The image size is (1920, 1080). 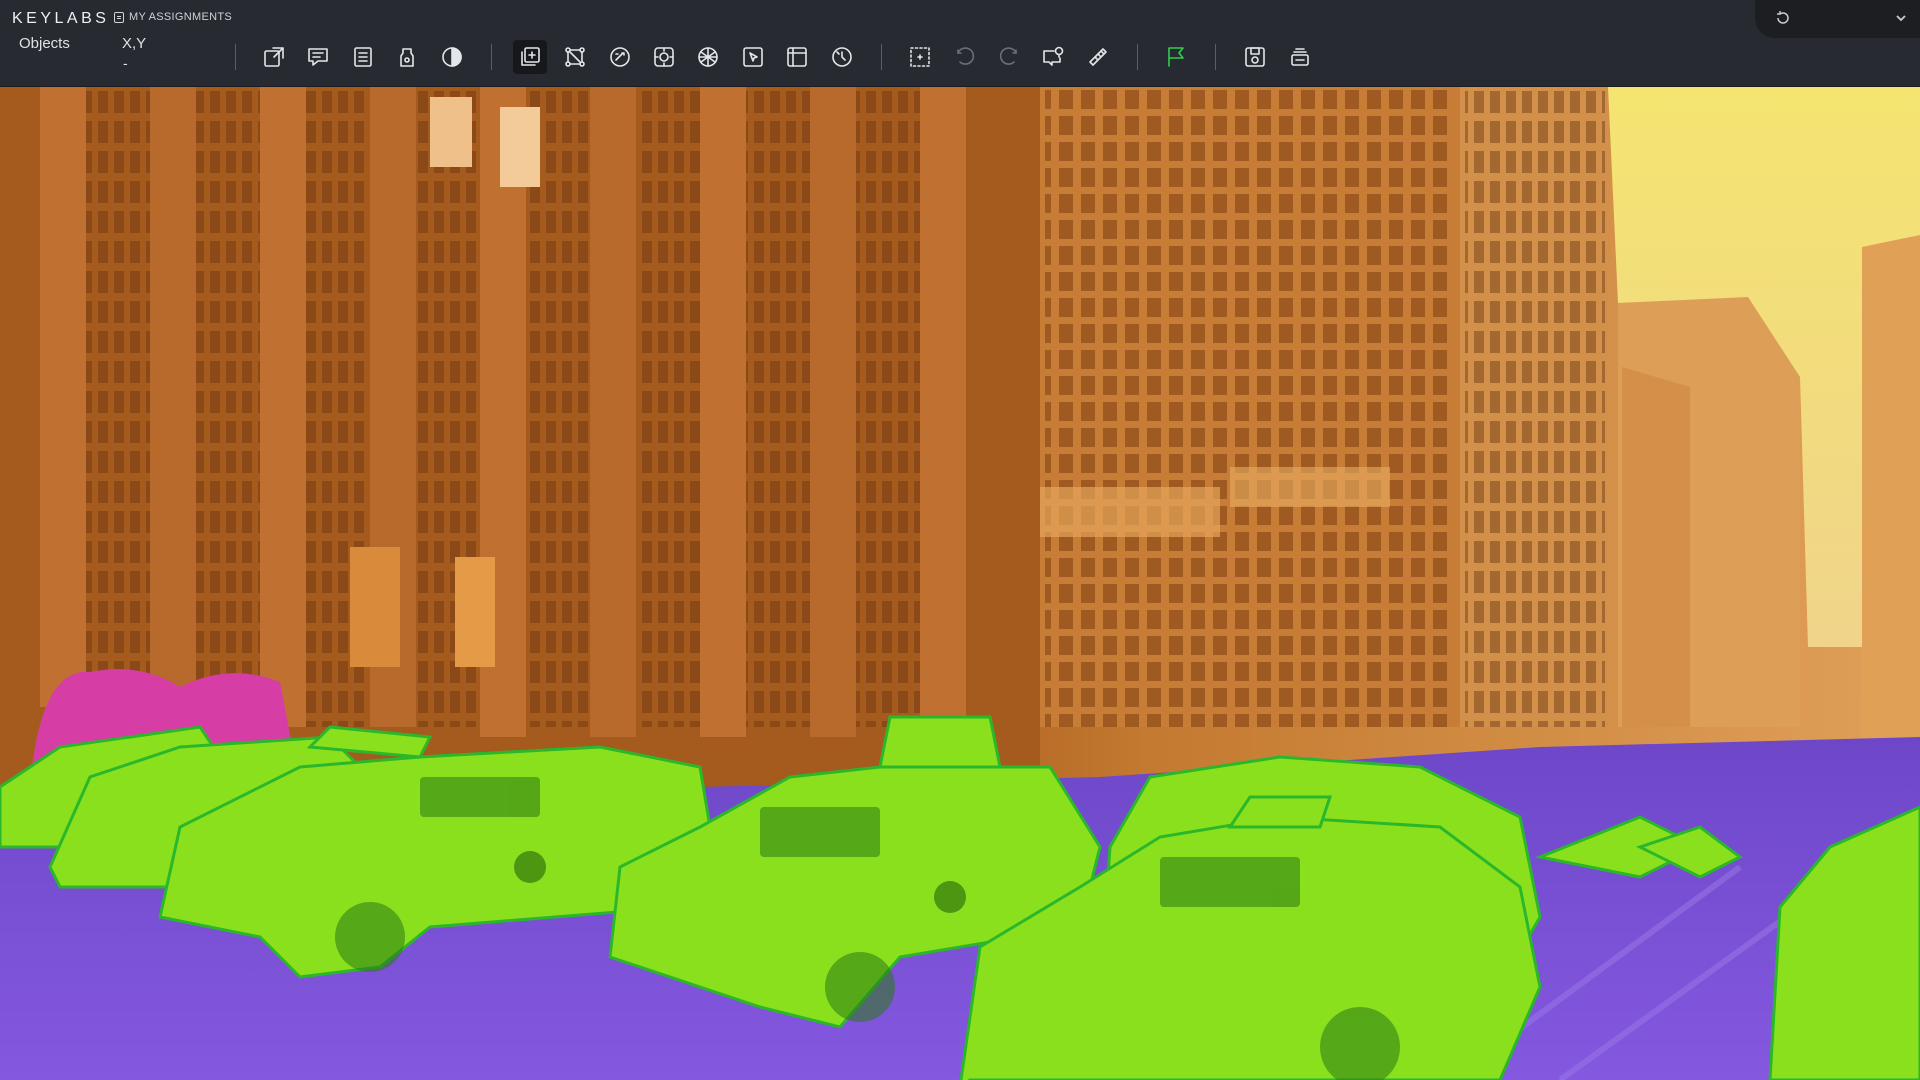 I want to click on mesh-icon, so click(x=708, y=57).